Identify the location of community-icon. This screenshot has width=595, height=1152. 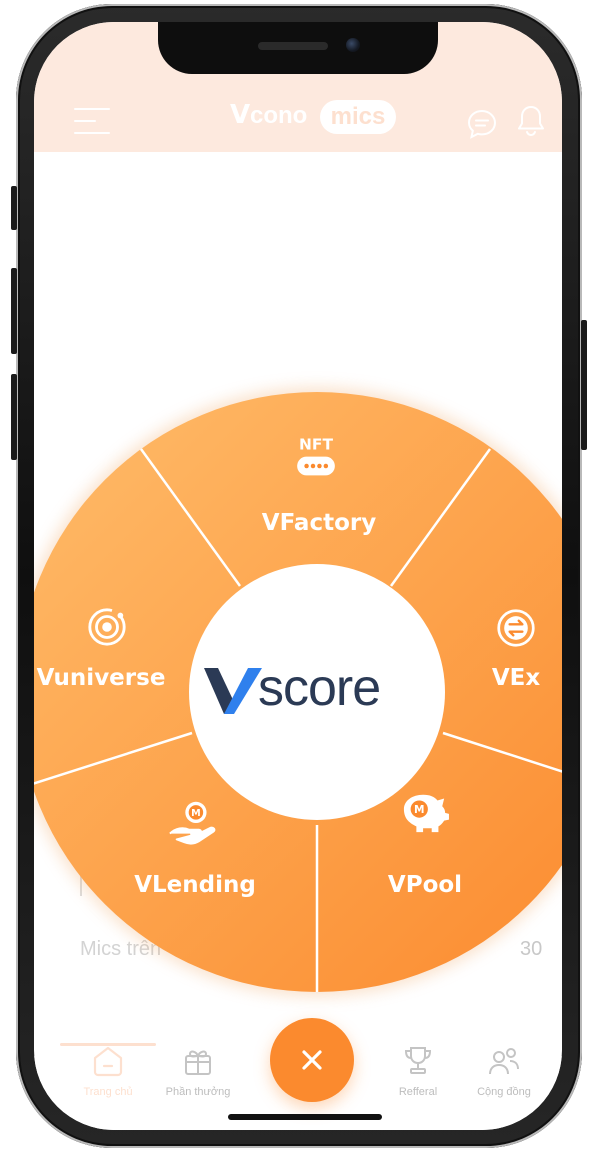
(504, 1061).